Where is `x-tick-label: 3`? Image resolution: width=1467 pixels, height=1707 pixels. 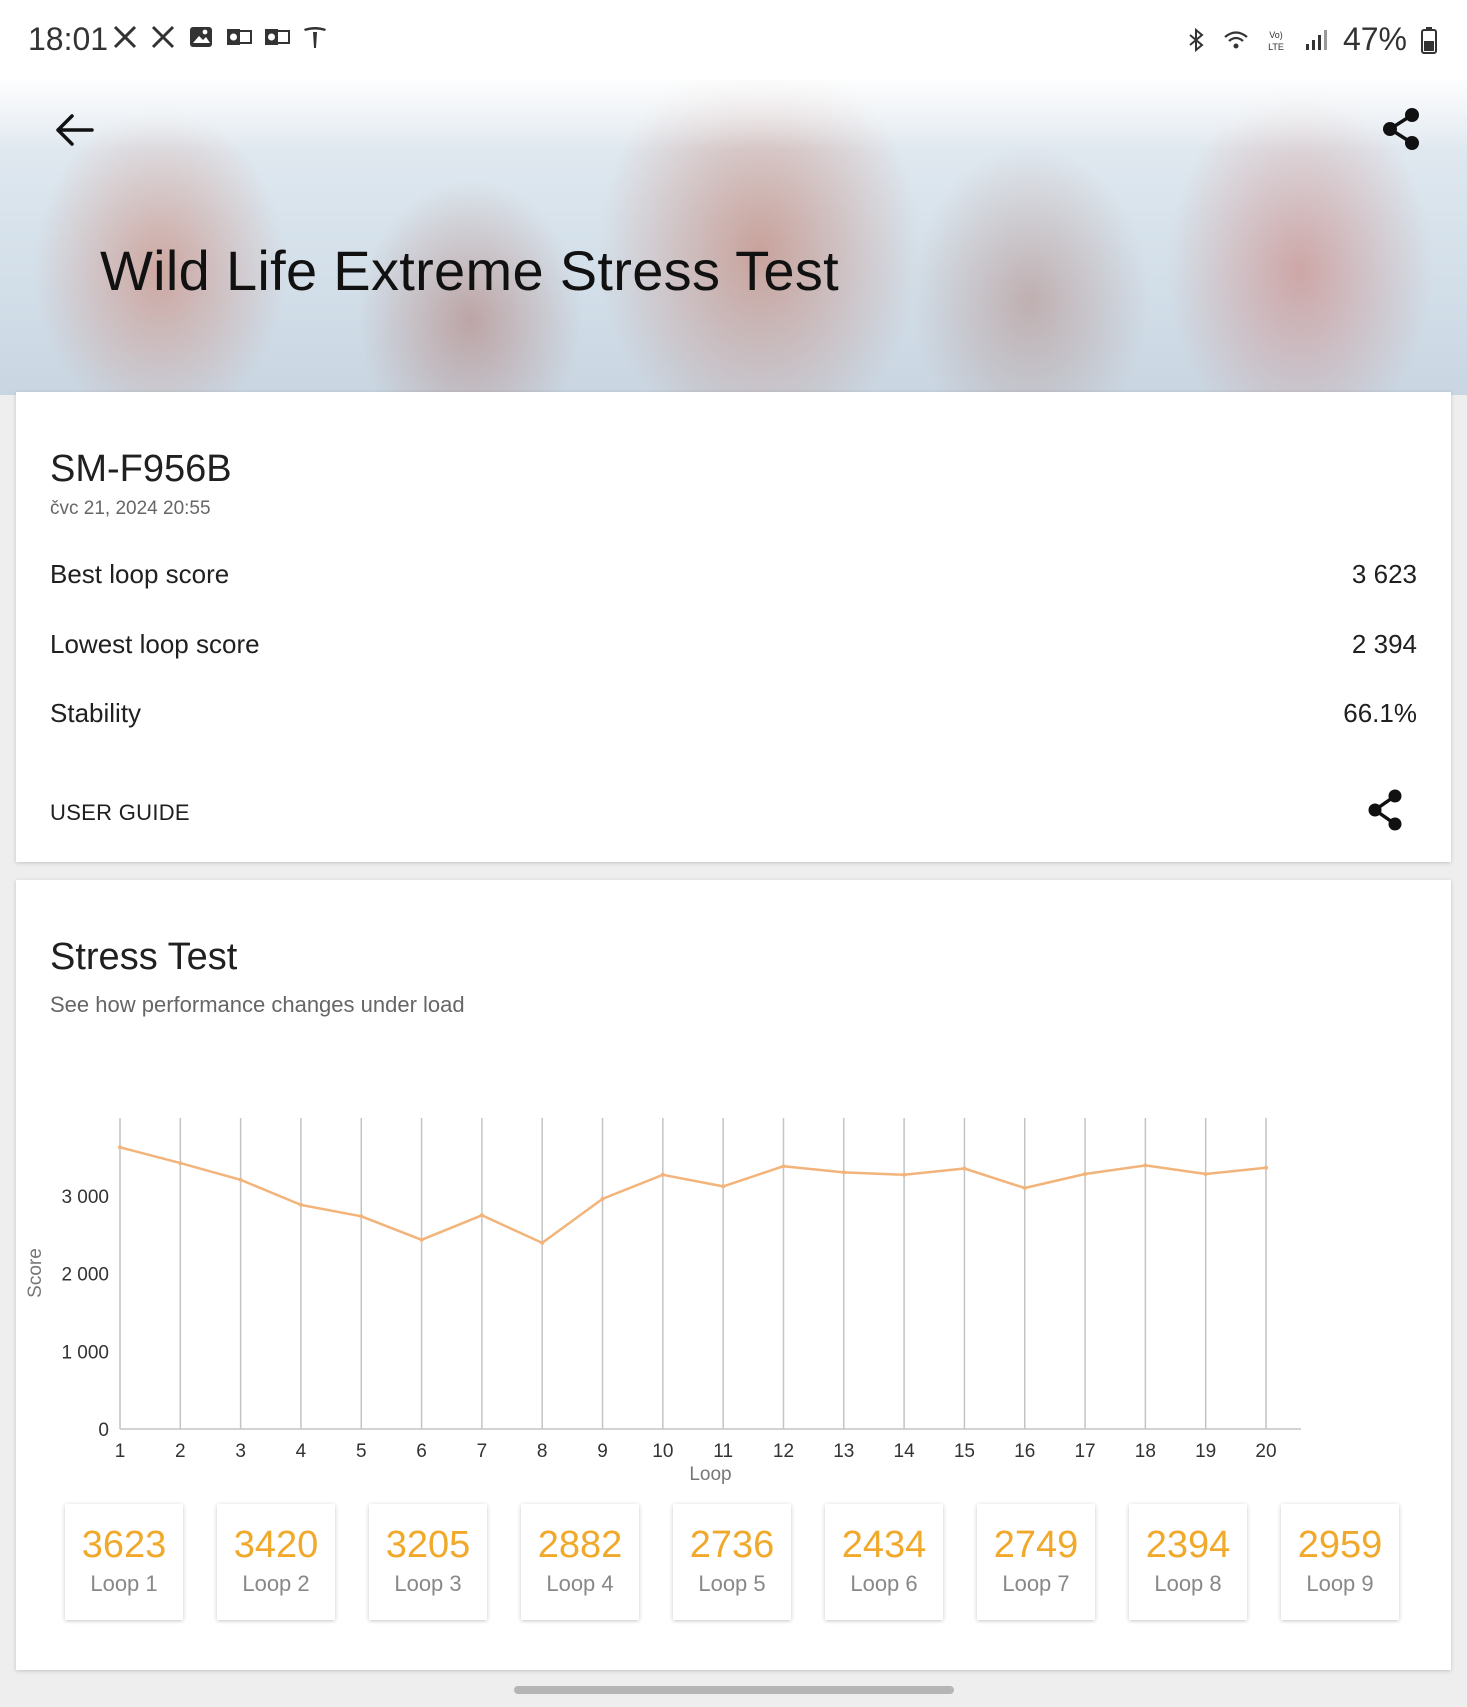 x-tick-label: 3 is located at coordinates (240, 1451).